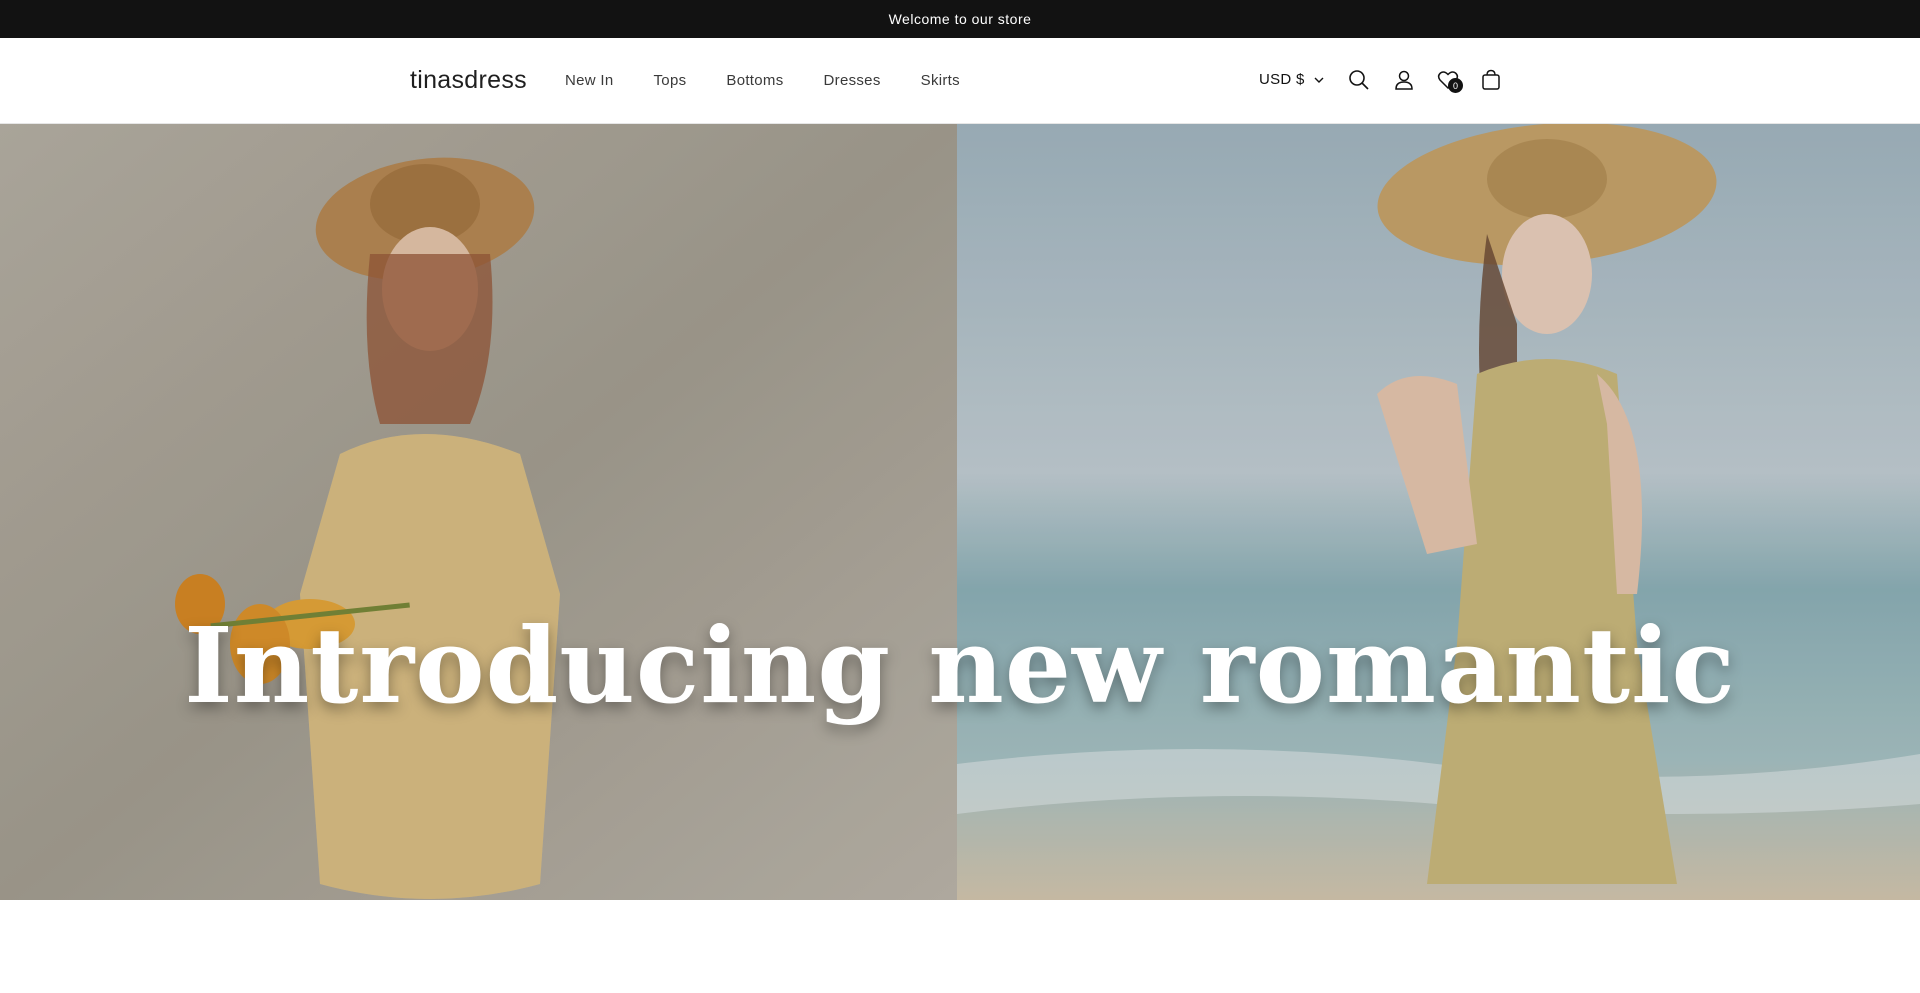 The width and height of the screenshot is (1920, 993). Describe the element at coordinates (754, 80) in the screenshot. I see `nav-item-bottoms: Bottoms` at that location.